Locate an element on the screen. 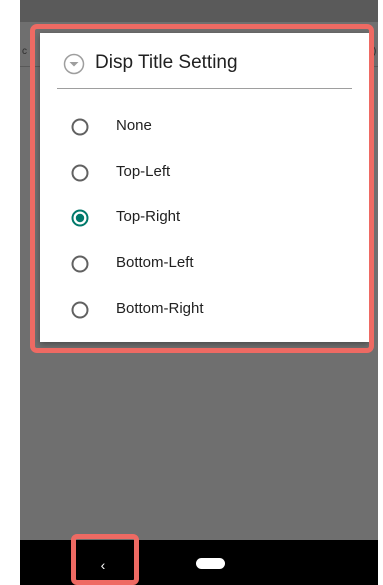 This screenshot has width=383, height=585. status-bar is located at coordinates (199, 11).